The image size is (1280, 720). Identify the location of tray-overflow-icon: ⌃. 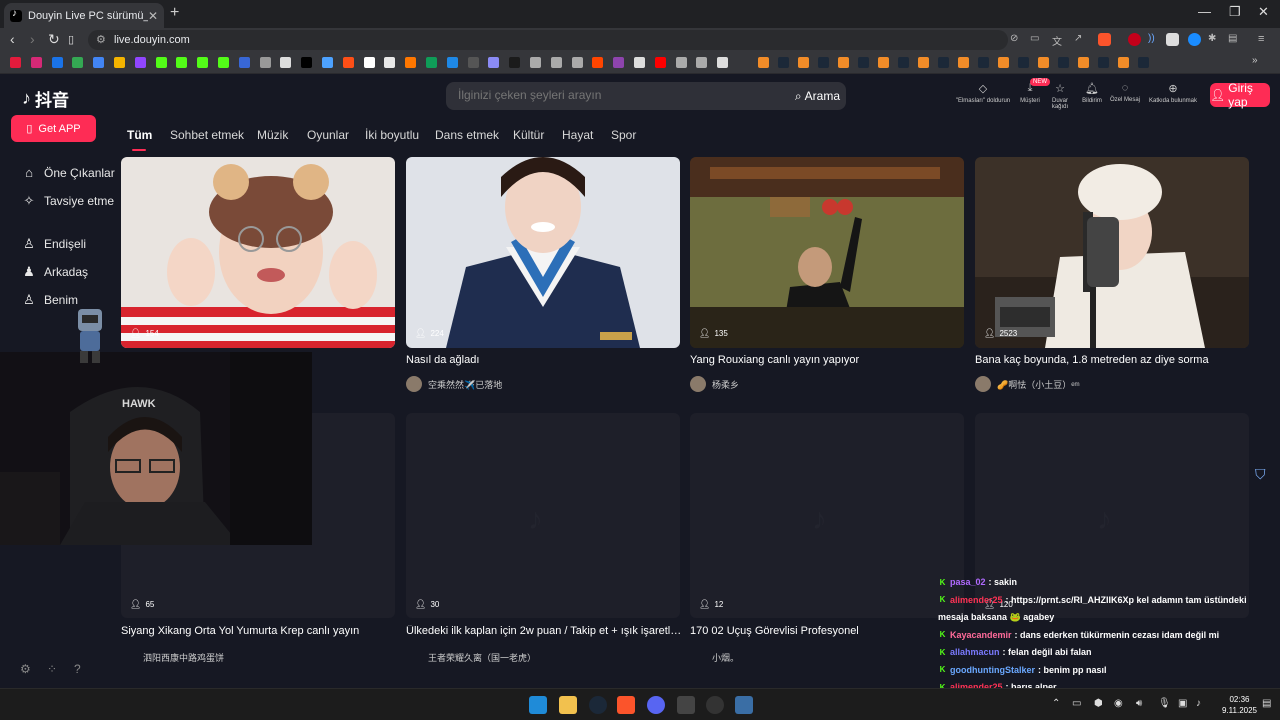
(1056, 703).